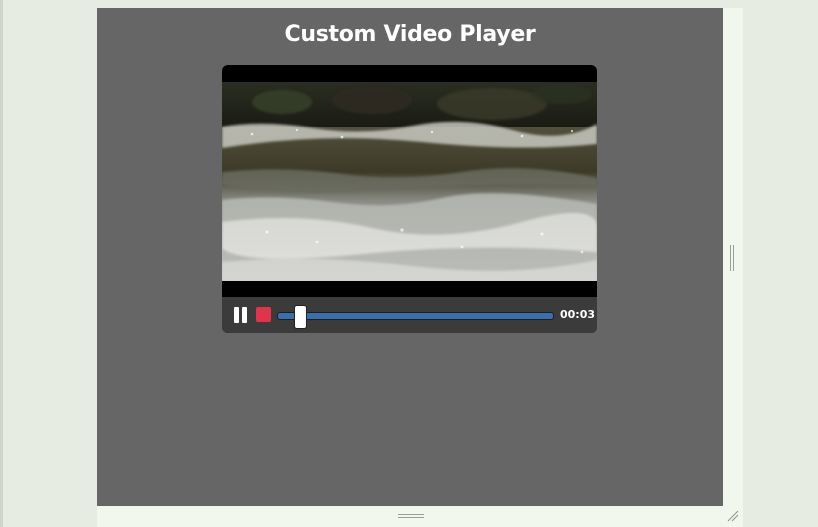  I want to click on control-bar: 00:03, so click(409, 315).